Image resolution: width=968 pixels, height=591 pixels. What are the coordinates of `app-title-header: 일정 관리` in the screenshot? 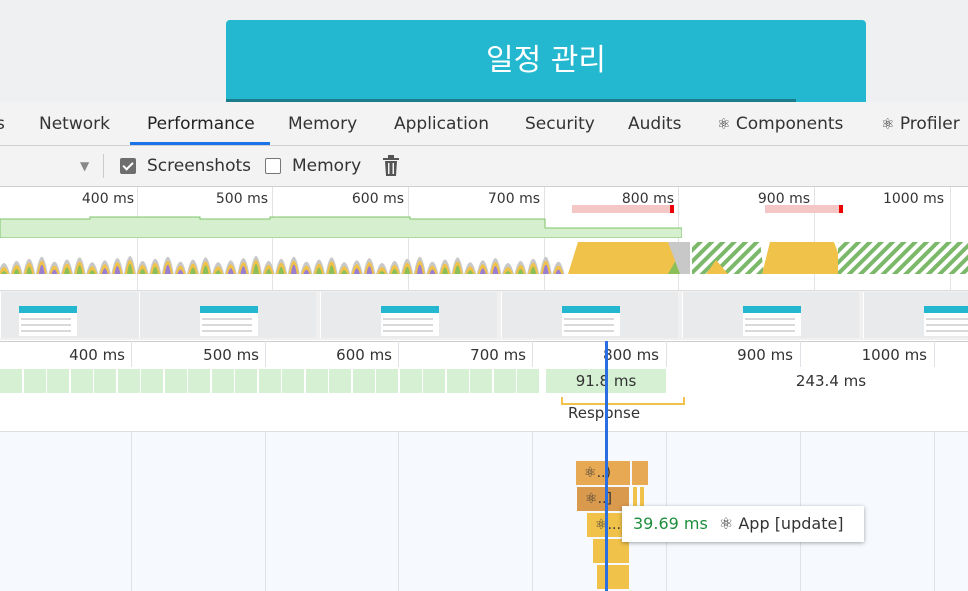 It's located at (546, 61).